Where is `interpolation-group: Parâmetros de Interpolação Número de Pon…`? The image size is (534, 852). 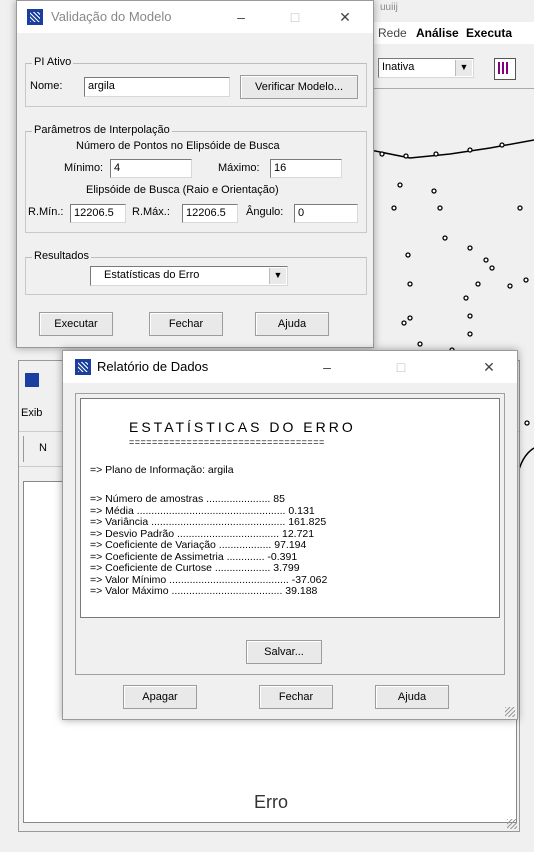 interpolation-group: Parâmetros de Interpolação Número de Pon… is located at coordinates (196, 178).